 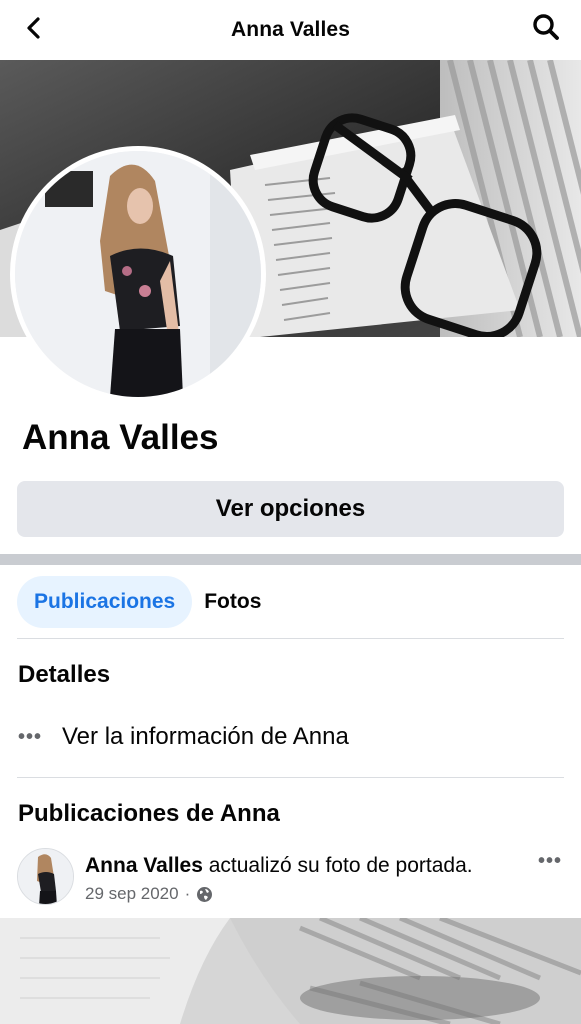 I want to click on view-info-label: Ver la información de Anna, so click(x=205, y=736).